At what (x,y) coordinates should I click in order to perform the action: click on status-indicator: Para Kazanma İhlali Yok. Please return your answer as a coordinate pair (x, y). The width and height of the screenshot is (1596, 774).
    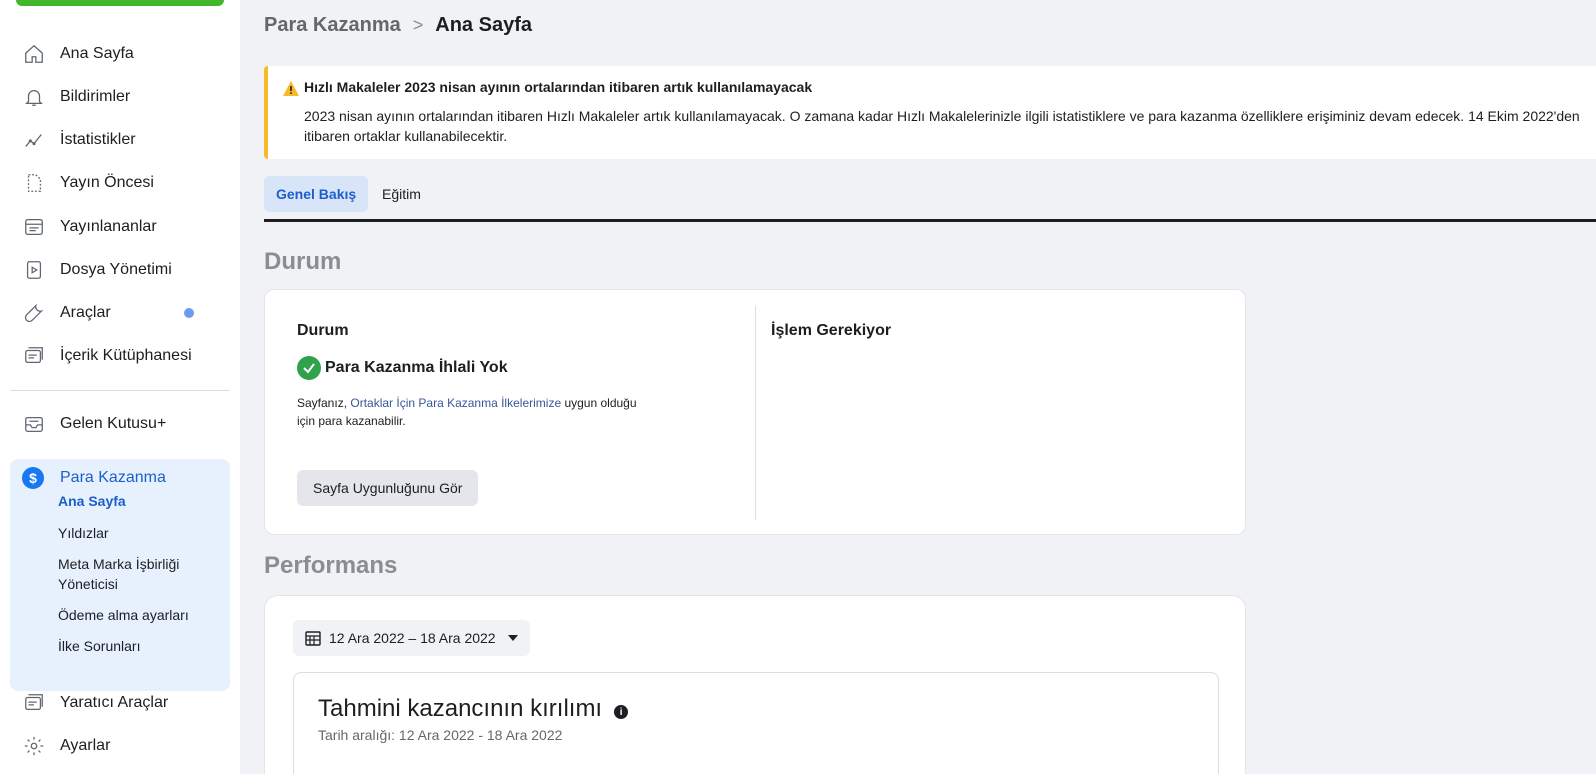
    Looking at the image, I should click on (402, 368).